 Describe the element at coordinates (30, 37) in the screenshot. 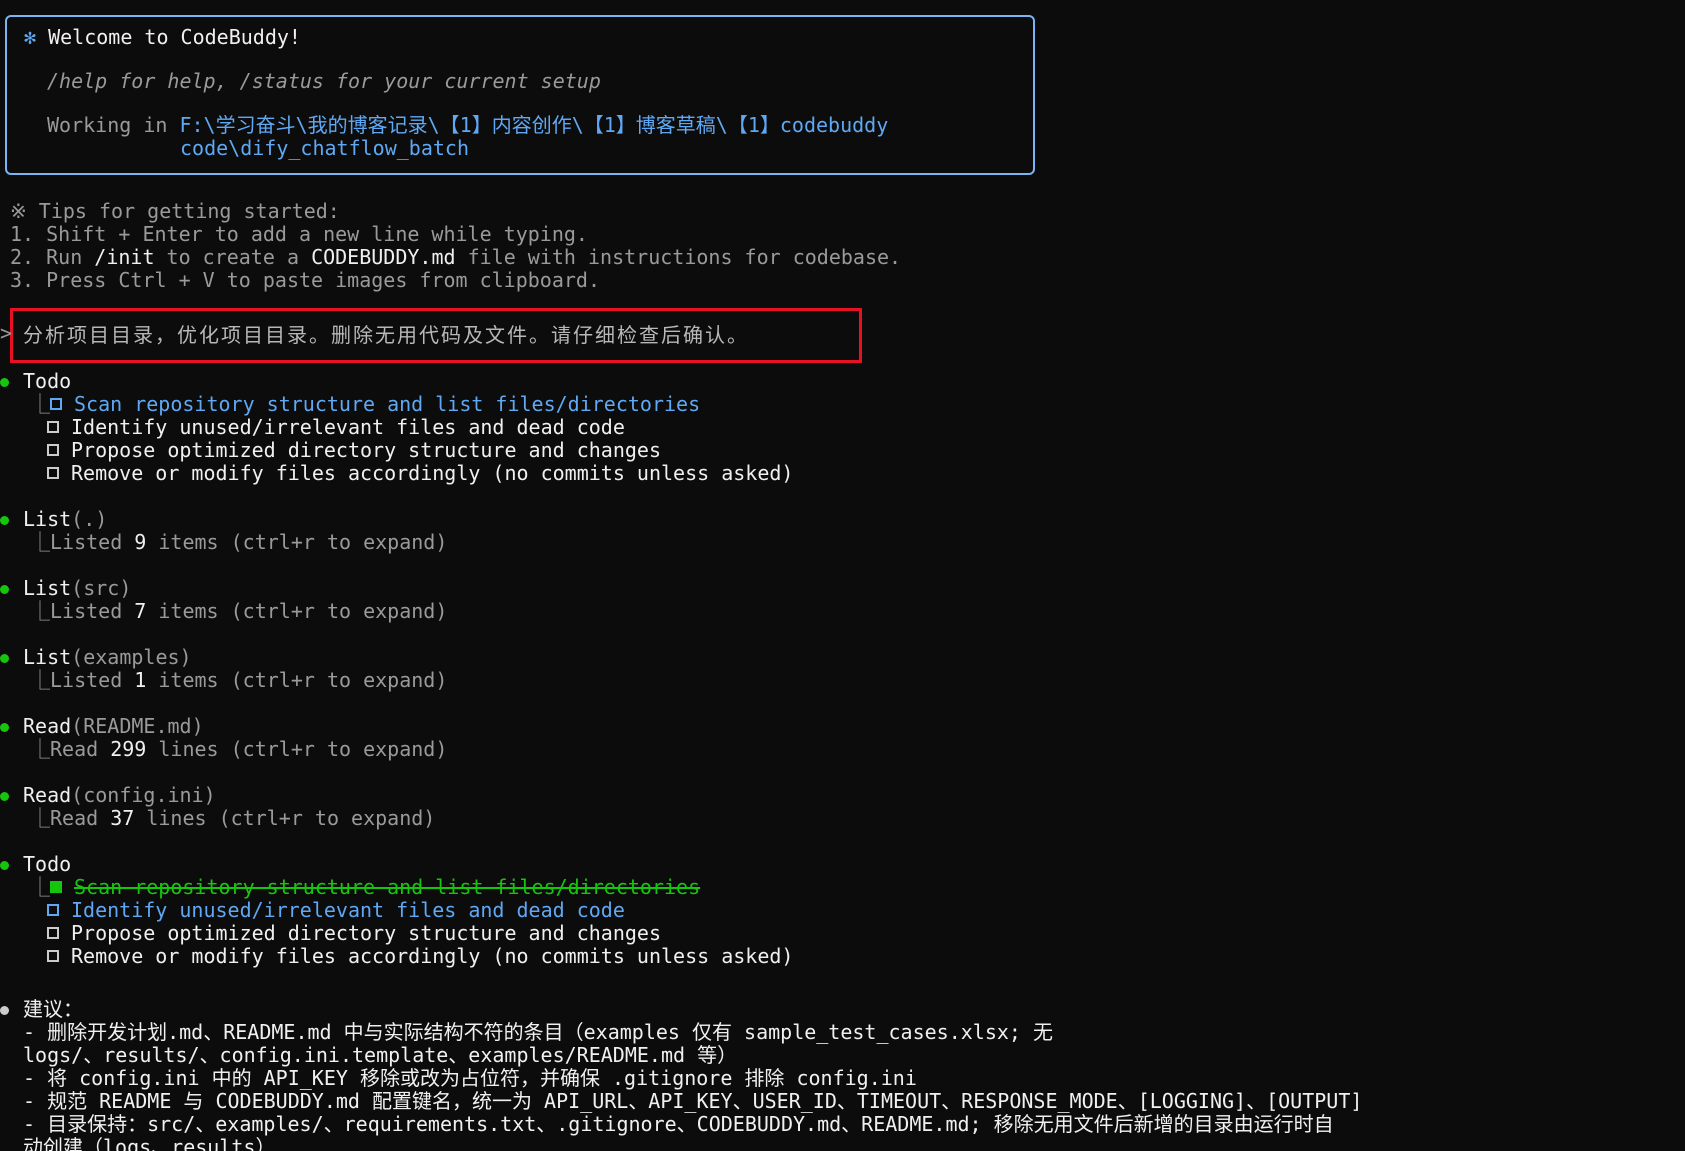

I see `asterisk-icon: ✻` at that location.